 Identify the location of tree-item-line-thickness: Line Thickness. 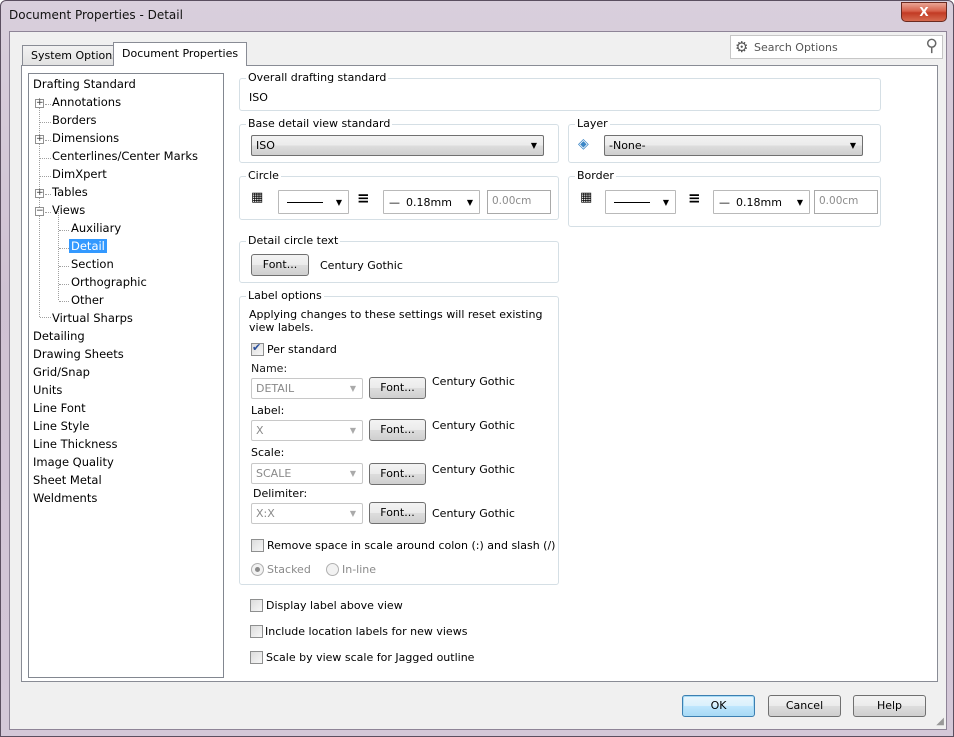
(75, 444).